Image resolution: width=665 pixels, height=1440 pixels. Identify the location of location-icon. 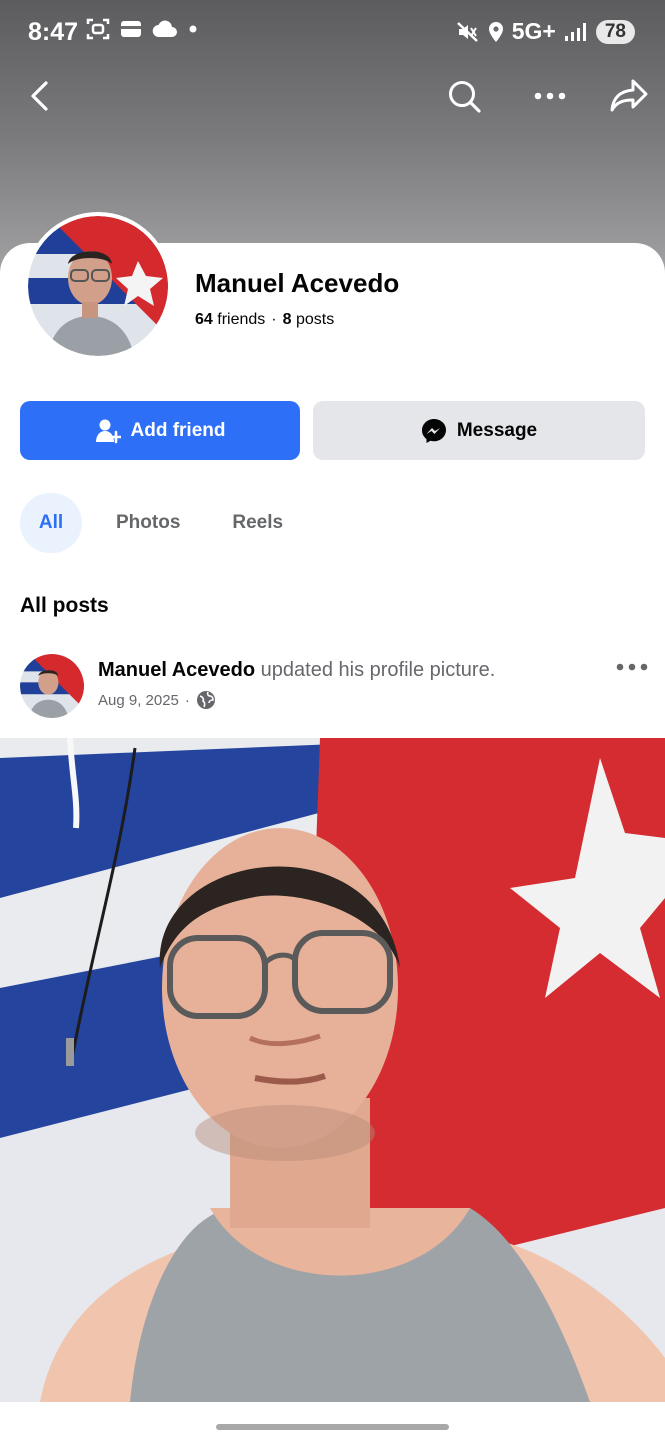
(495, 31).